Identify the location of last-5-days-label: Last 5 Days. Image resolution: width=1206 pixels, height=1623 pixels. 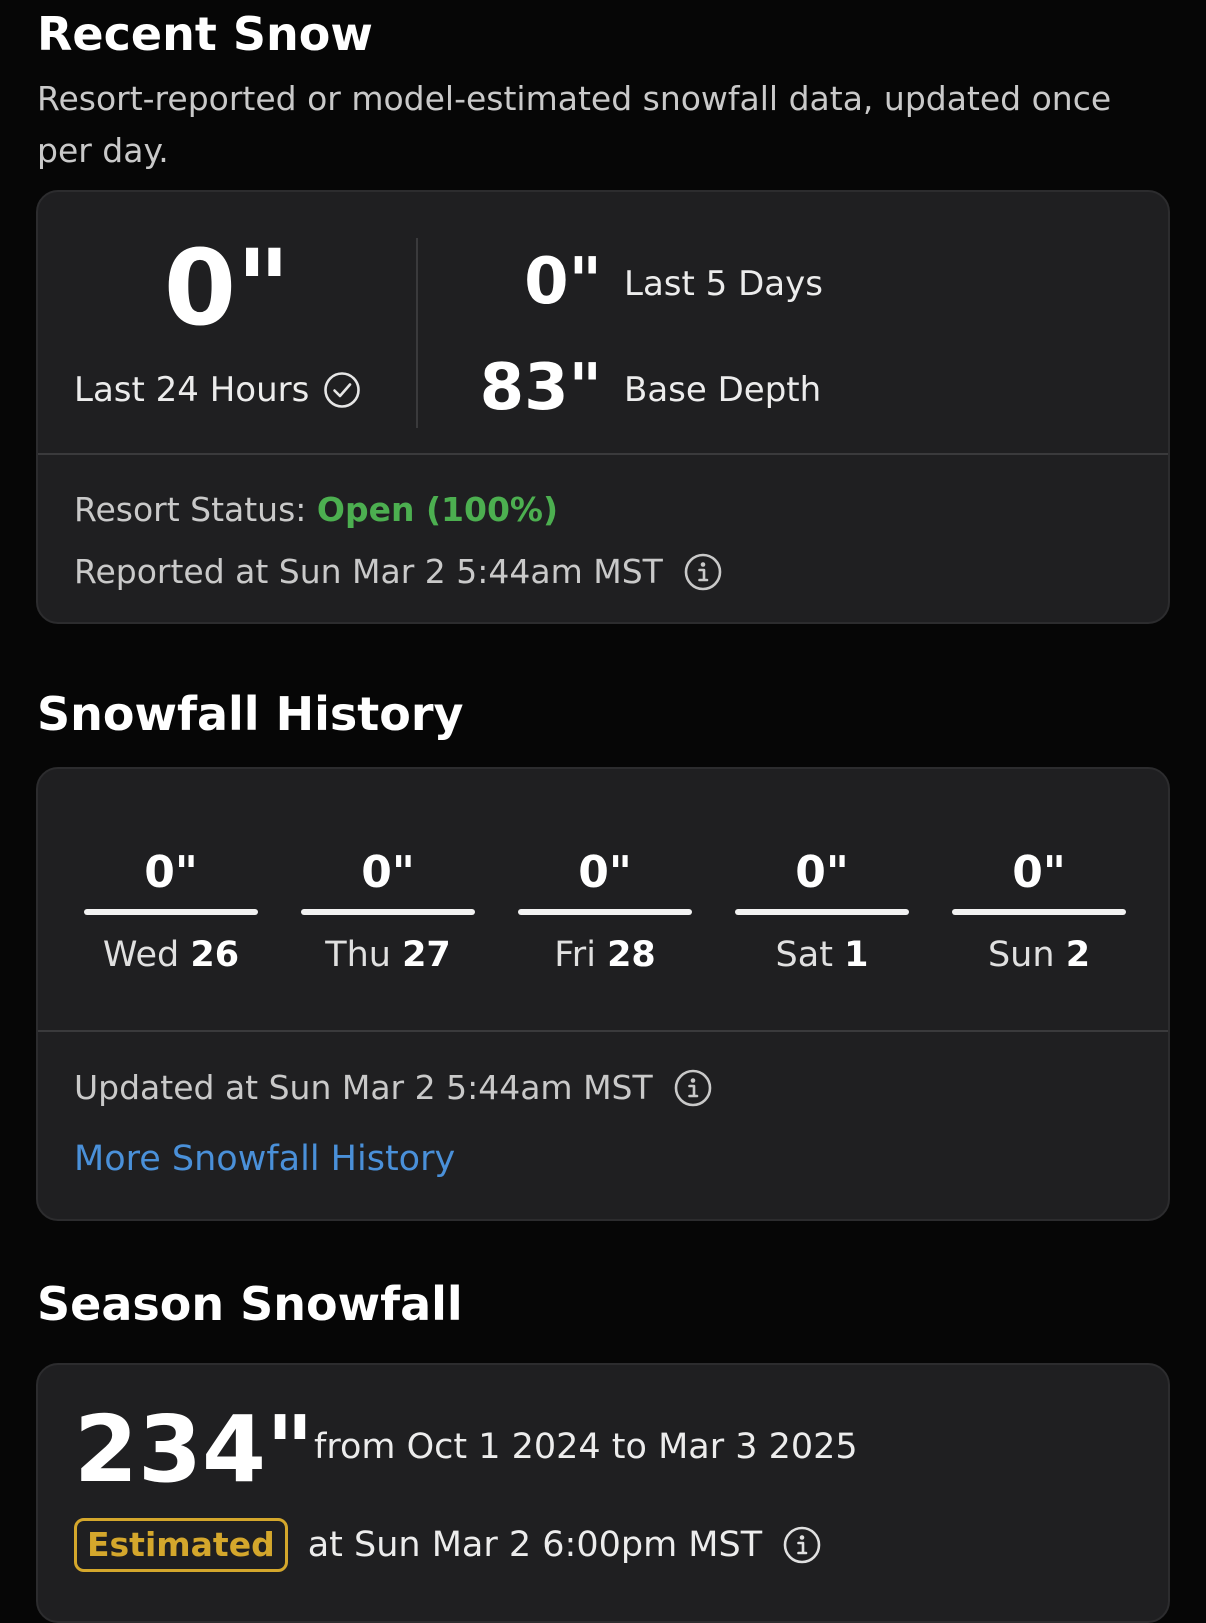
(723, 284).